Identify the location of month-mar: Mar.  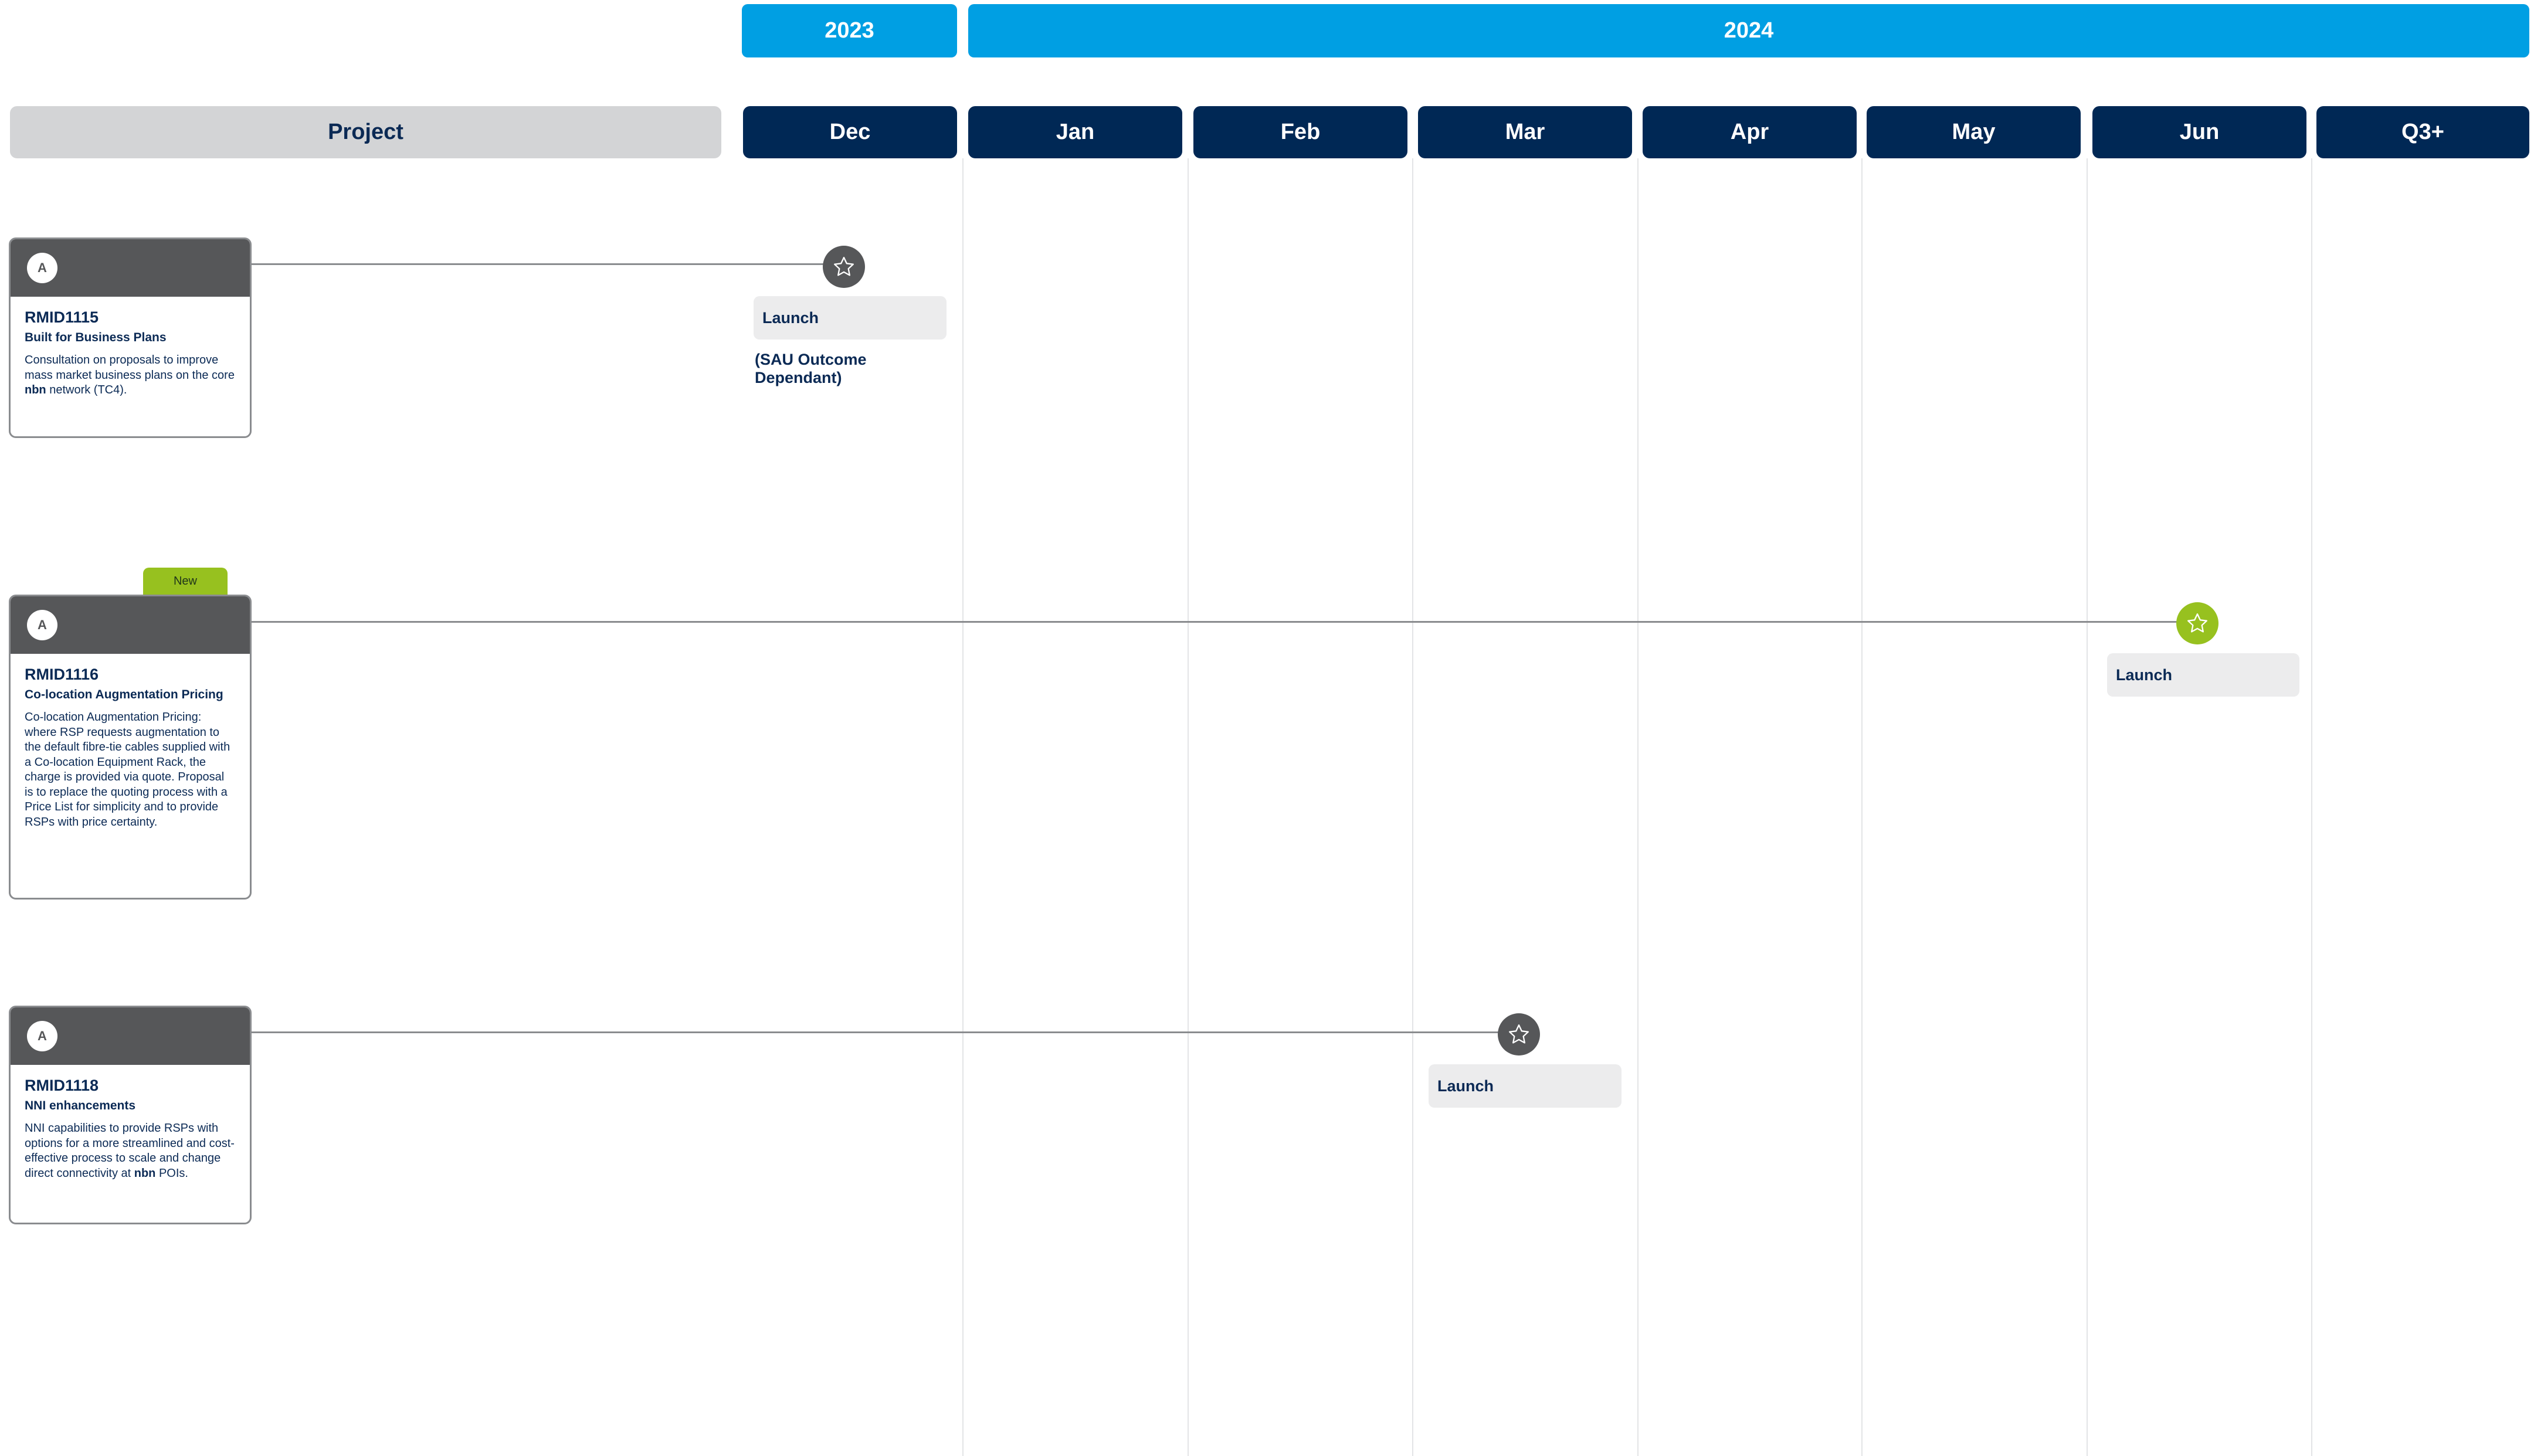
(1525, 132).